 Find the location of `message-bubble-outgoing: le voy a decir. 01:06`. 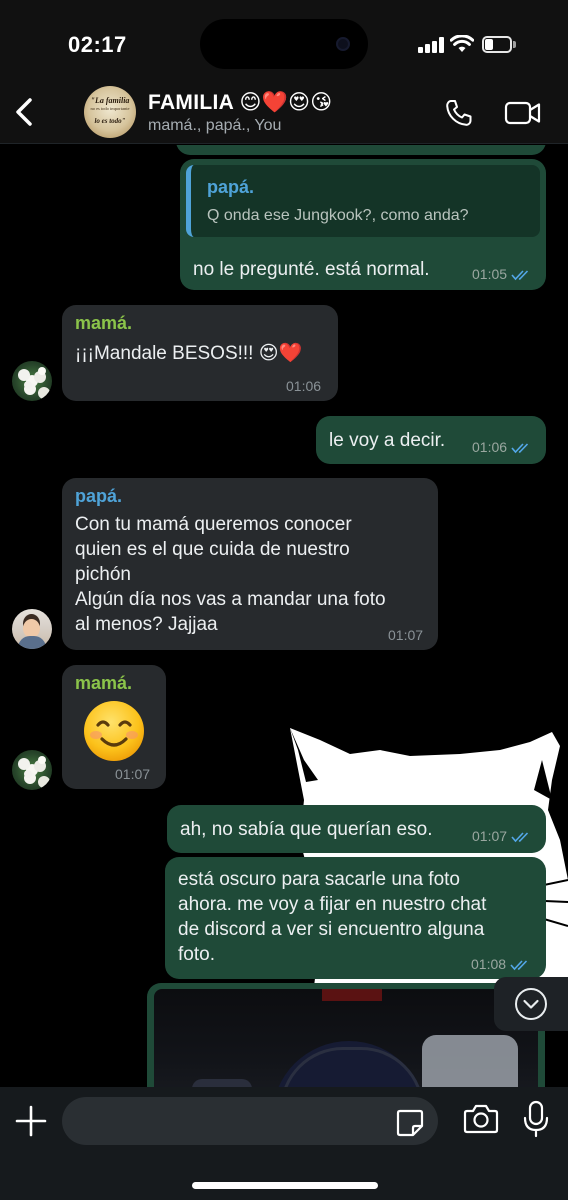

message-bubble-outgoing: le voy a decir. 01:06 is located at coordinates (431, 440).